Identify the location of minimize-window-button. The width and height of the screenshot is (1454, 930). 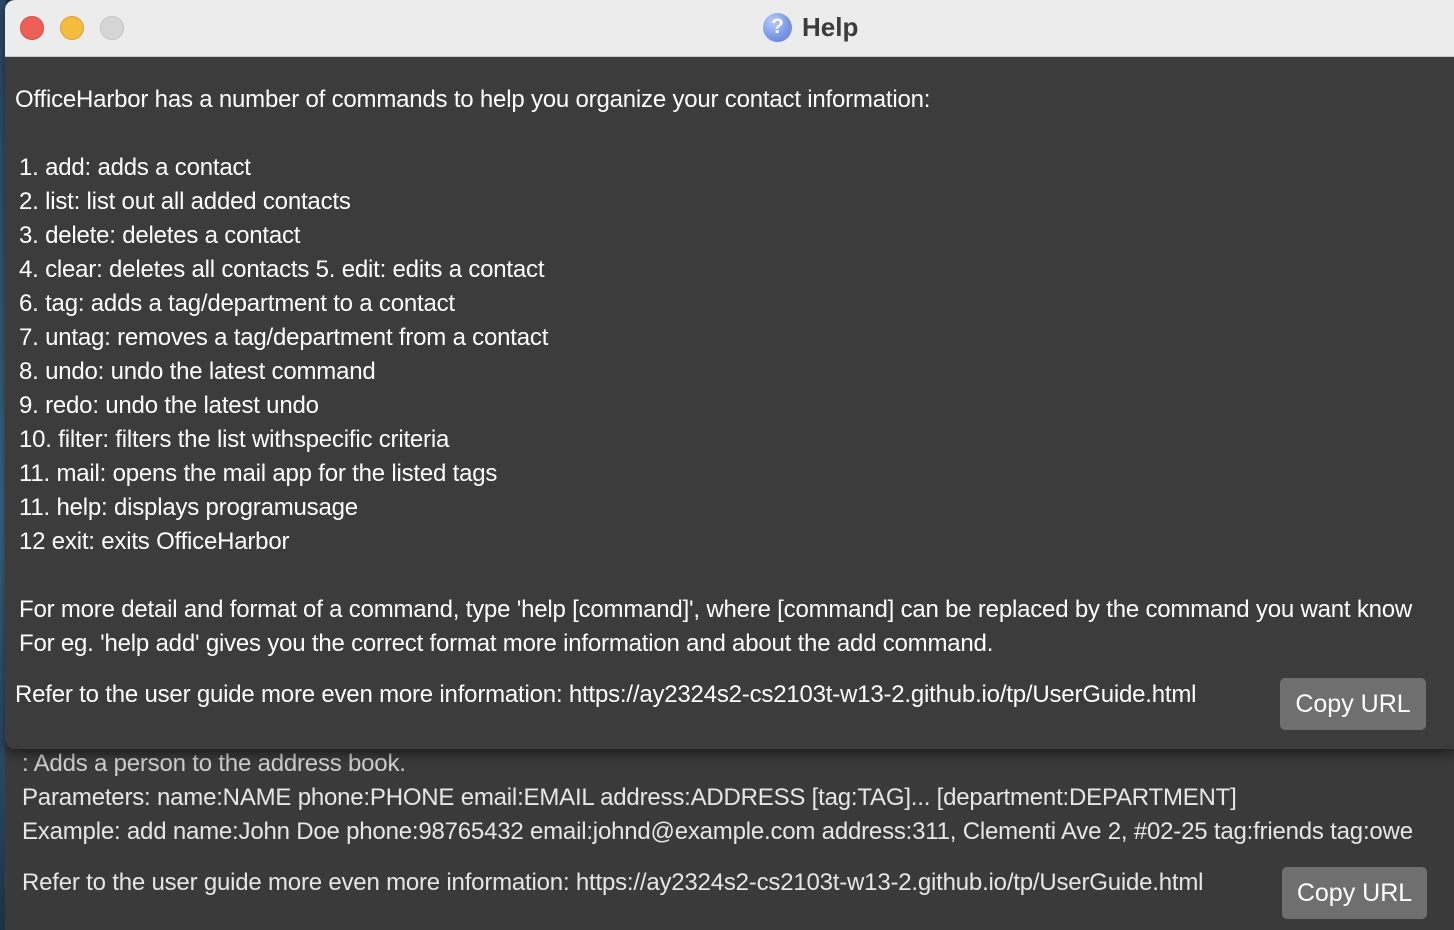
(72, 28).